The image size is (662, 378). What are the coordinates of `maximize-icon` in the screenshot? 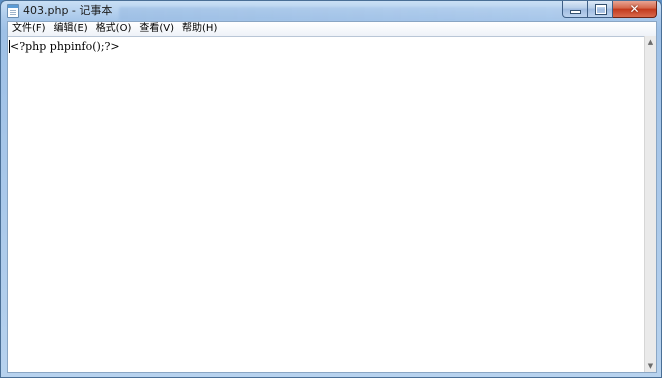 It's located at (601, 9).